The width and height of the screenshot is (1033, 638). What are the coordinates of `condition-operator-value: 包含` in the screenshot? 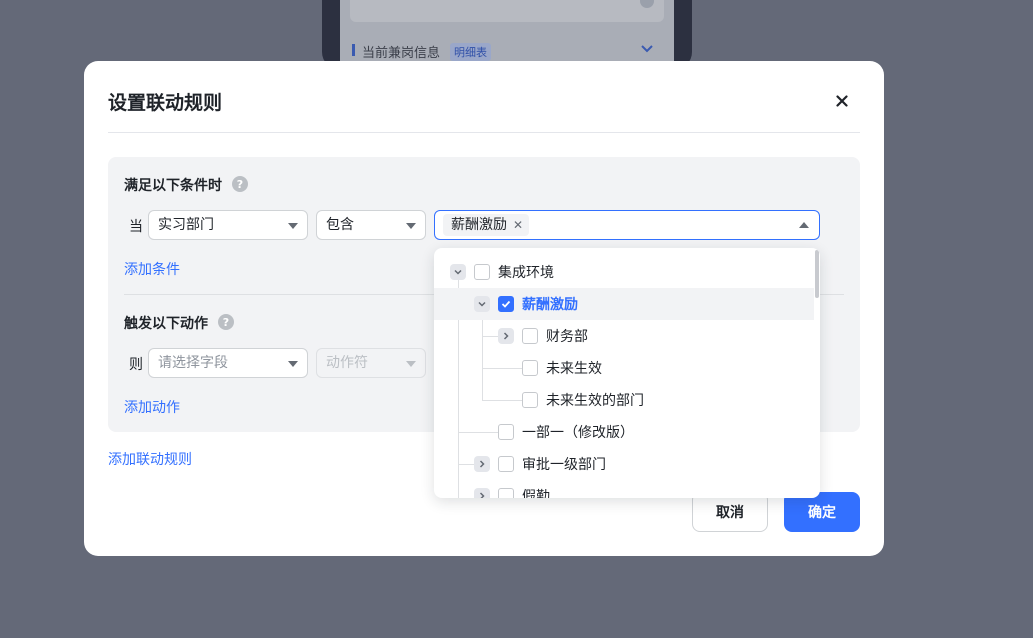 It's located at (340, 225).